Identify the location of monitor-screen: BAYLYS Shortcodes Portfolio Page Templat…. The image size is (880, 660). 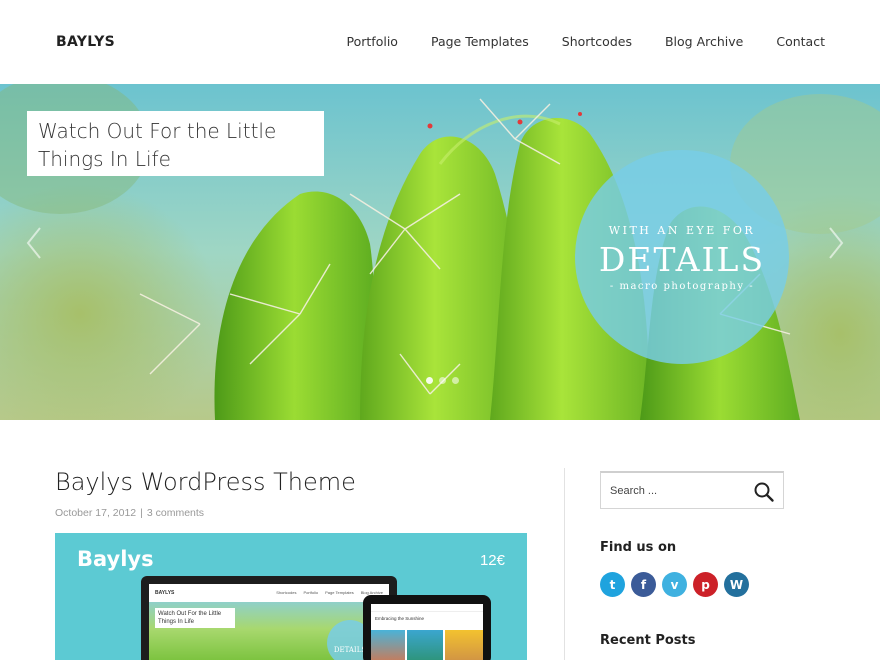
(269, 622).